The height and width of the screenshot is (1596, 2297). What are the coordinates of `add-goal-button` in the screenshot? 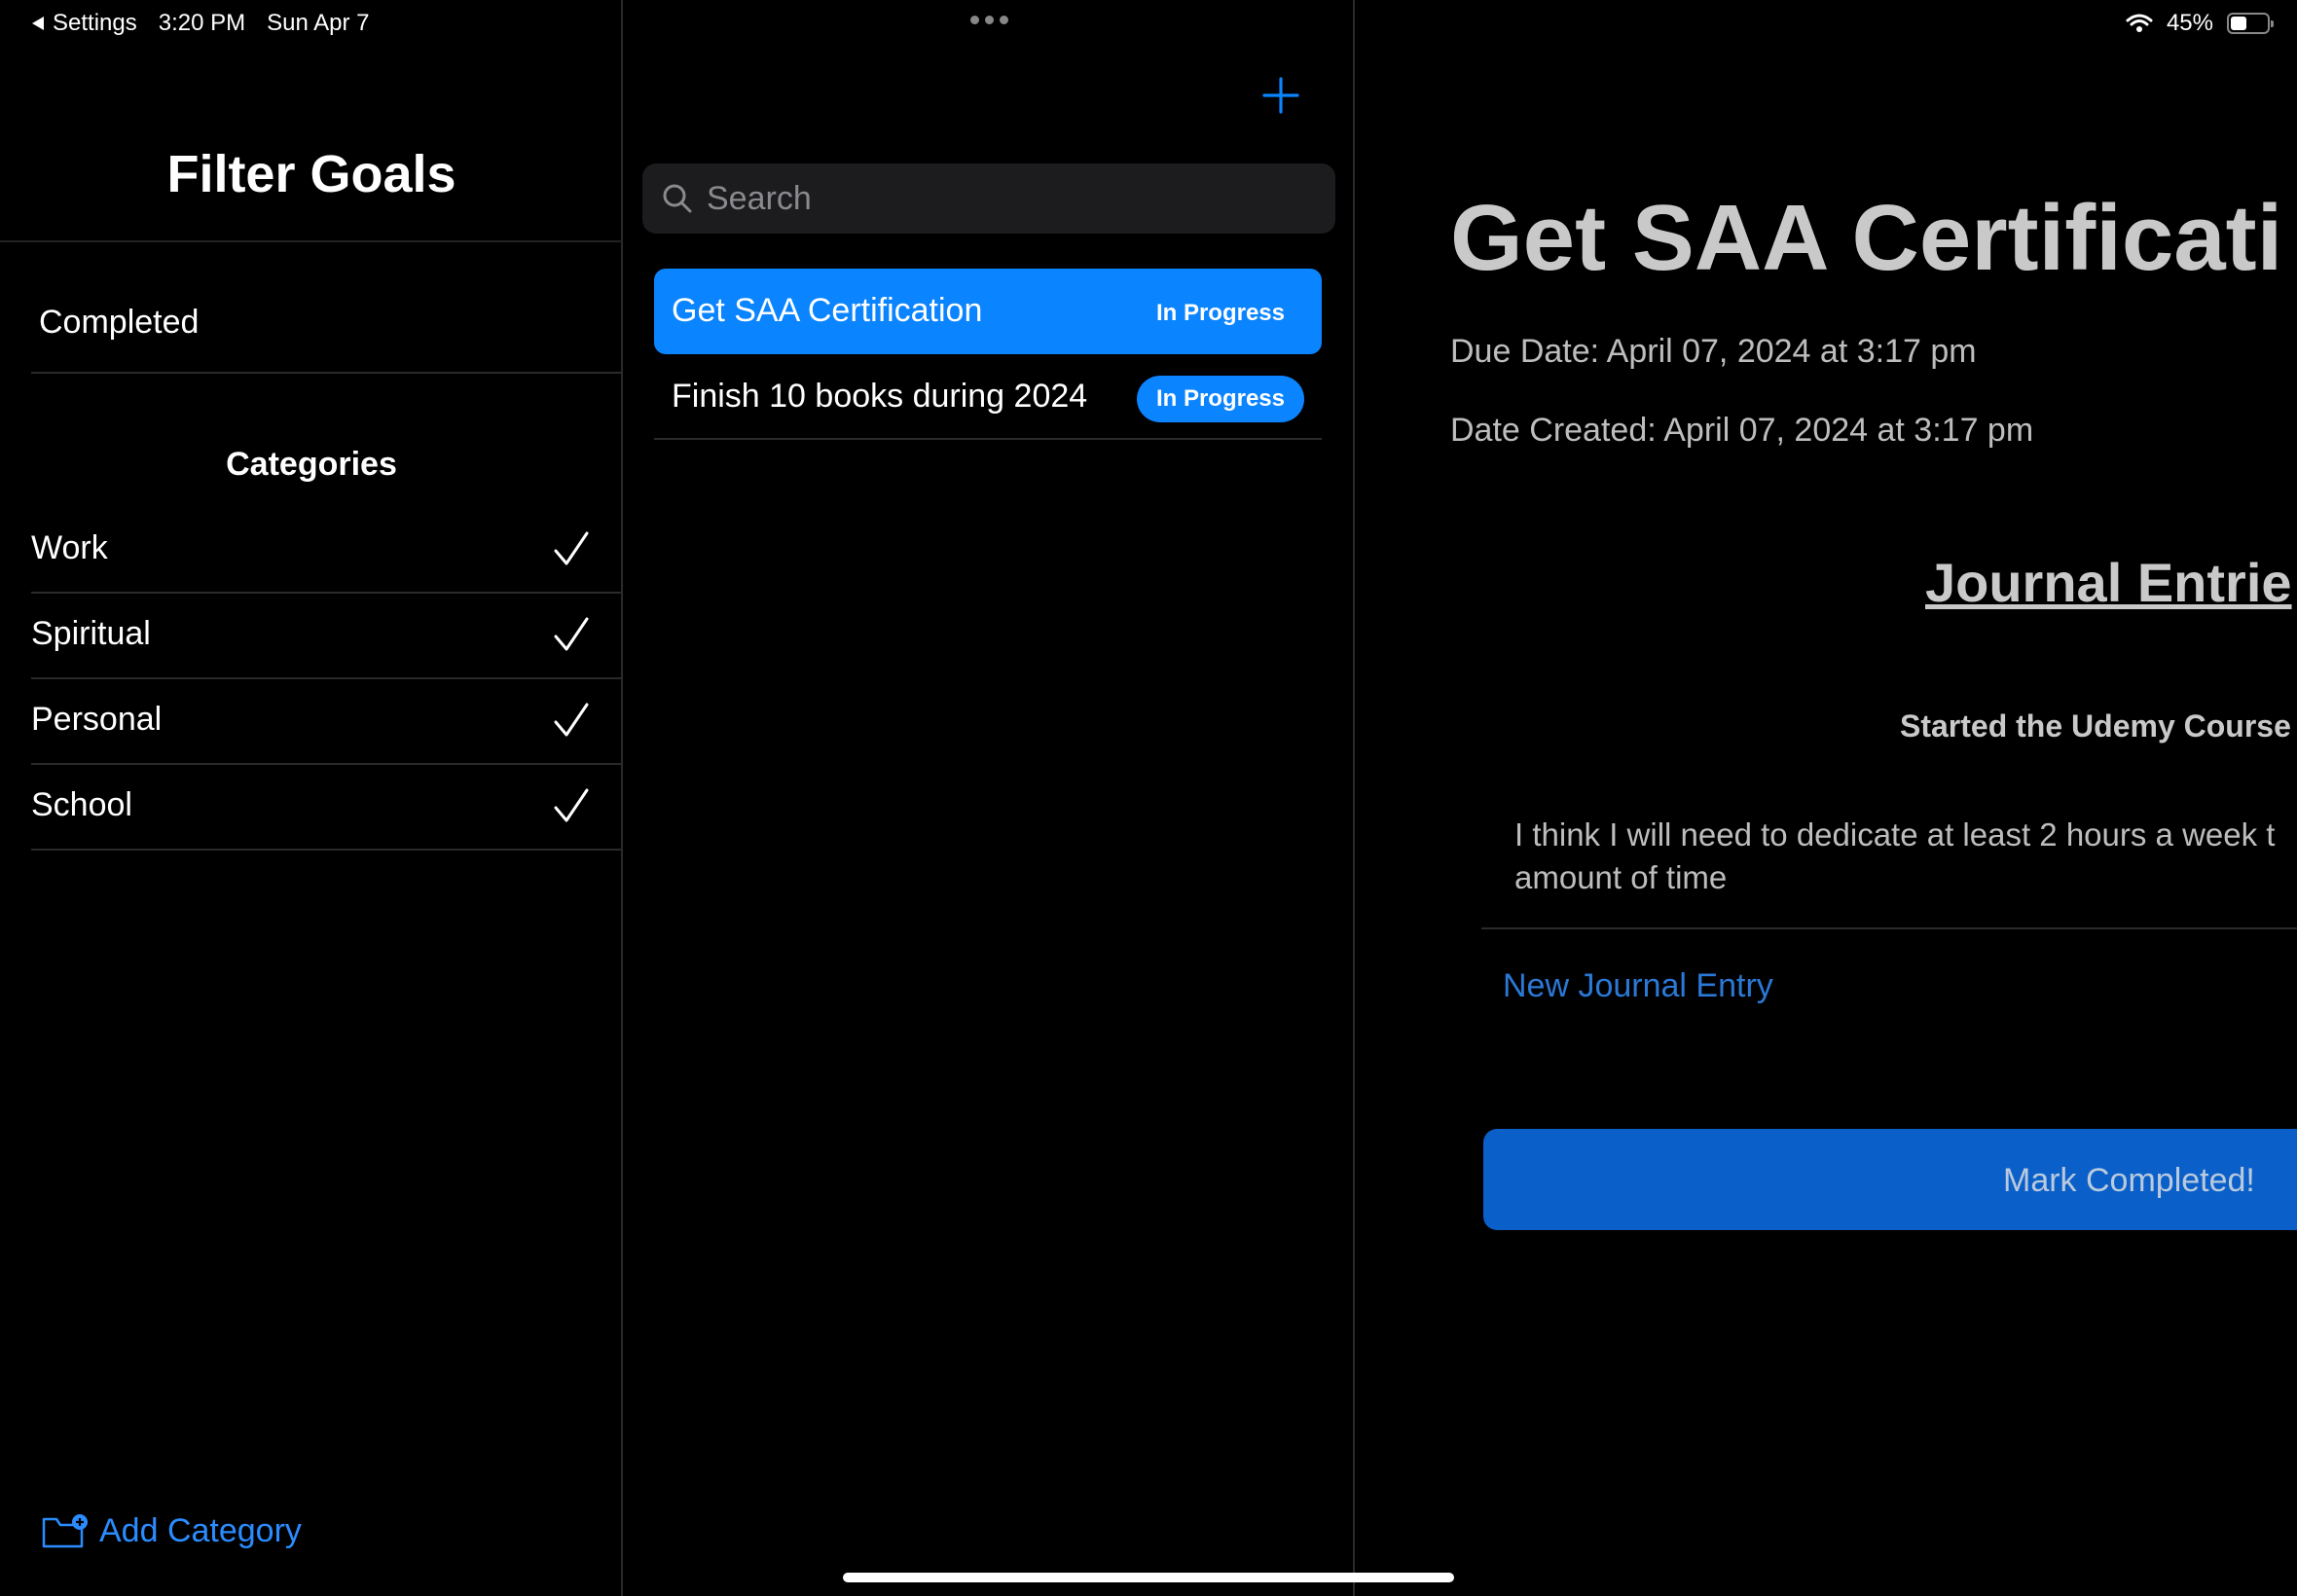 It's located at (1280, 95).